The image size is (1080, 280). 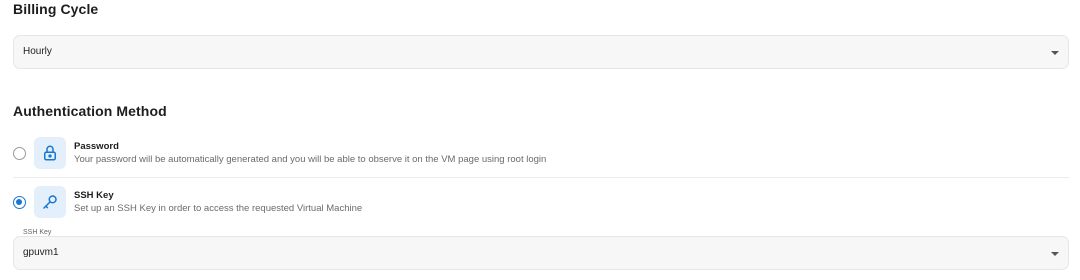 What do you see at coordinates (37, 51) in the screenshot?
I see `billing-cycle-value: Hourly` at bounding box center [37, 51].